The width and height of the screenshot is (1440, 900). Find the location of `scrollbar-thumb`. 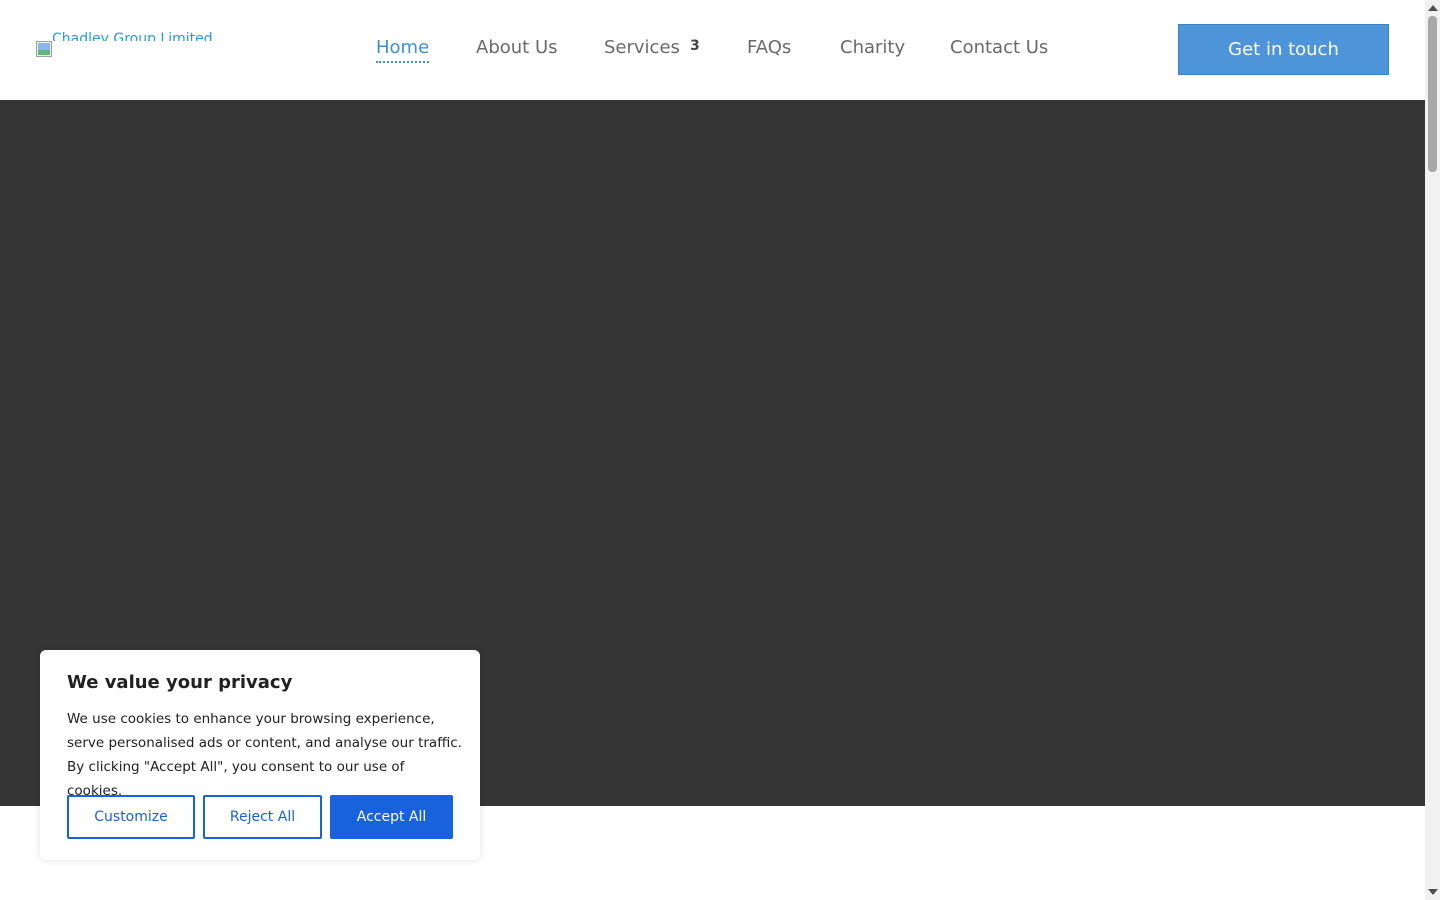

scrollbar-thumb is located at coordinates (1432, 94).